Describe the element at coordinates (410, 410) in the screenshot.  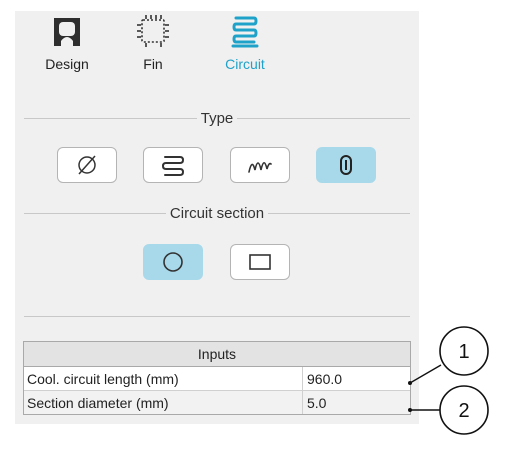
I see `callout-2-dot` at that location.